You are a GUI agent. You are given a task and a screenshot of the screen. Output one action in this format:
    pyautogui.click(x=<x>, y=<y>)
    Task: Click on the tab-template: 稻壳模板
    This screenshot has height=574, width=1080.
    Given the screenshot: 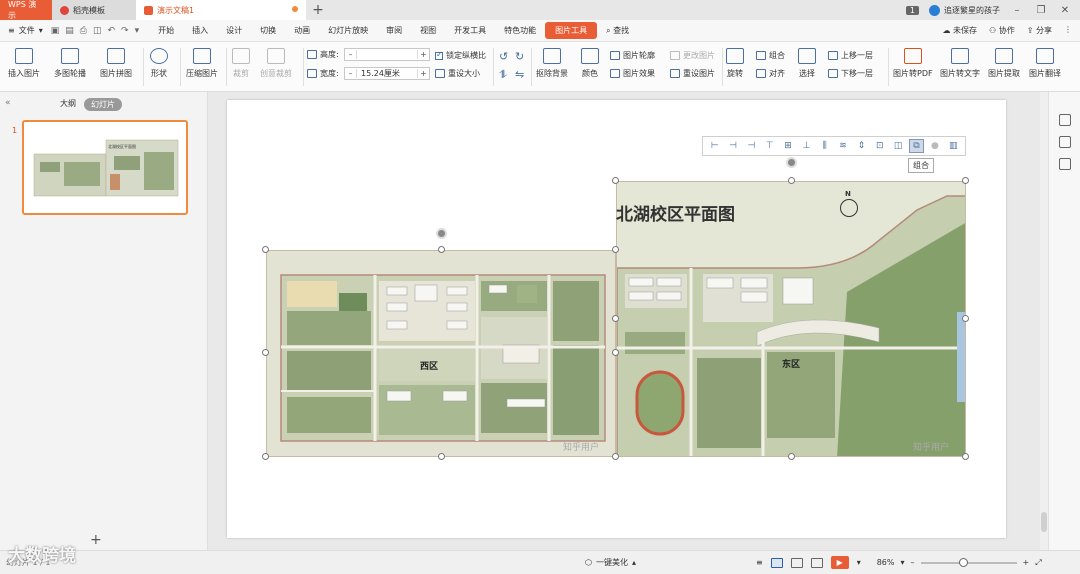 What is the action you would take?
    pyautogui.click(x=94, y=10)
    